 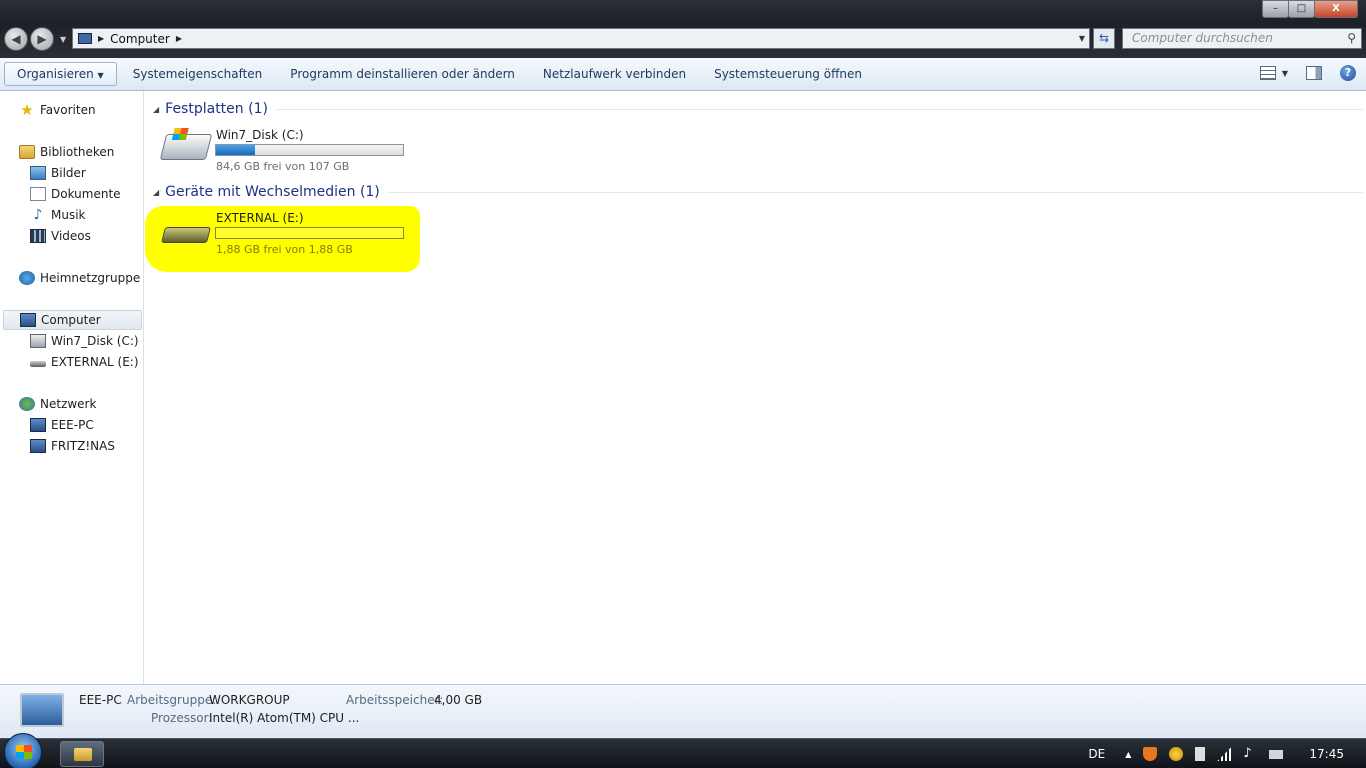 I want to click on taskbar-explorer-button, so click(x=82, y=754).